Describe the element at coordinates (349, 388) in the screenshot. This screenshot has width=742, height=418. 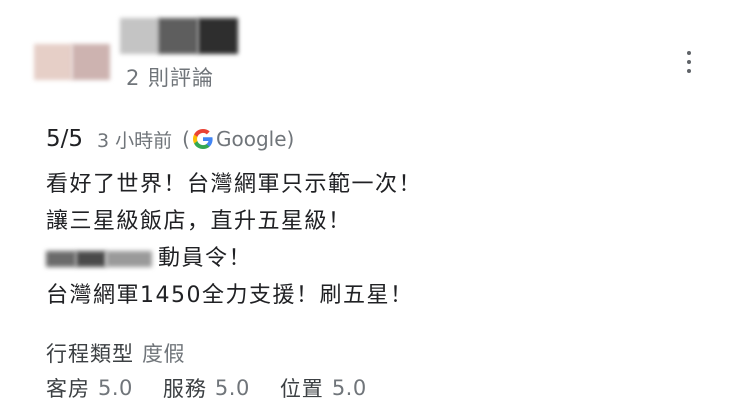
I see `rating-location-value: 5.0` at that location.